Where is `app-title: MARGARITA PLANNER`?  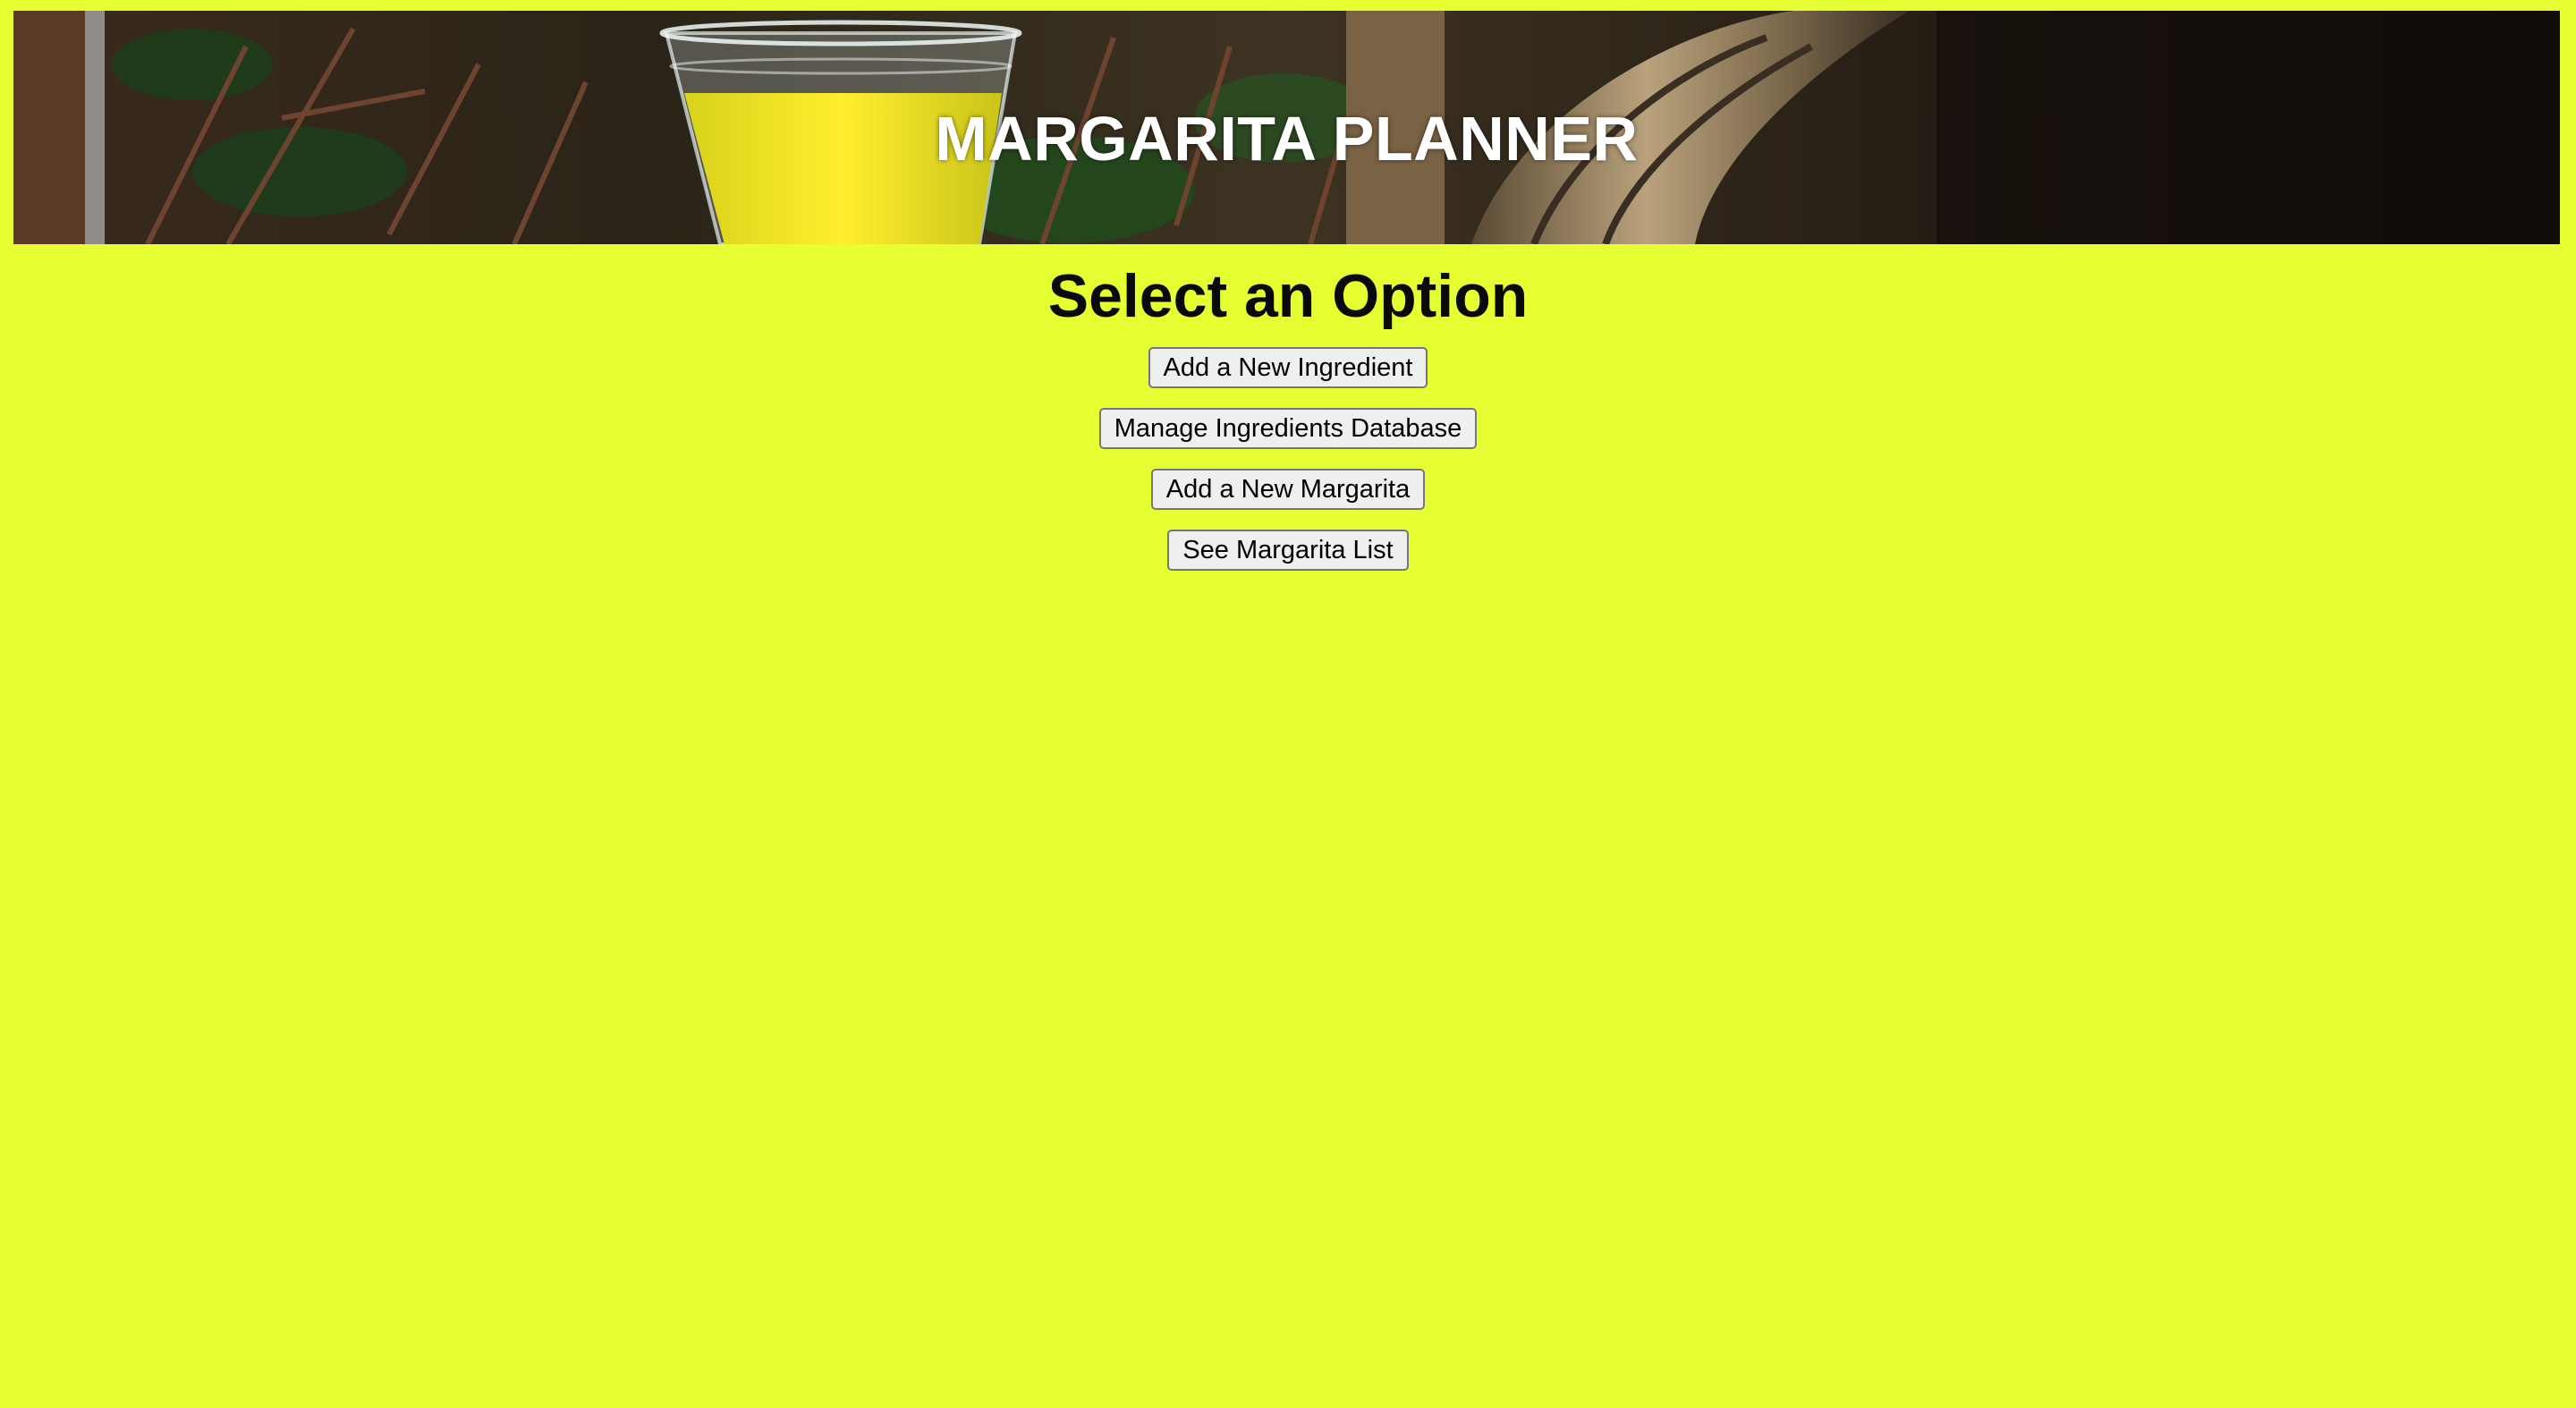 app-title: MARGARITA PLANNER is located at coordinates (1287, 139).